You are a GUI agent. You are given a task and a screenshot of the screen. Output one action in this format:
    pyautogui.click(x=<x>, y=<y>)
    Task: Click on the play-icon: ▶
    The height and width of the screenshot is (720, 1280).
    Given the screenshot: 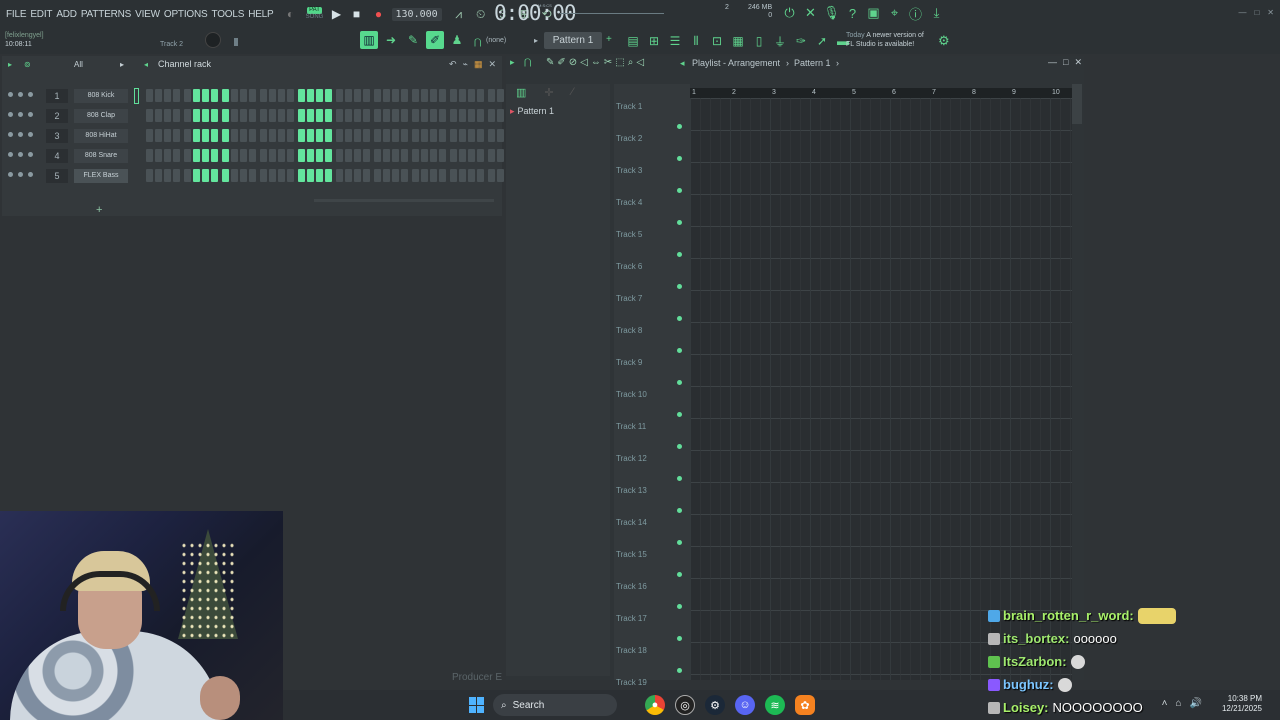 What is the action you would take?
    pyautogui.click(x=337, y=14)
    